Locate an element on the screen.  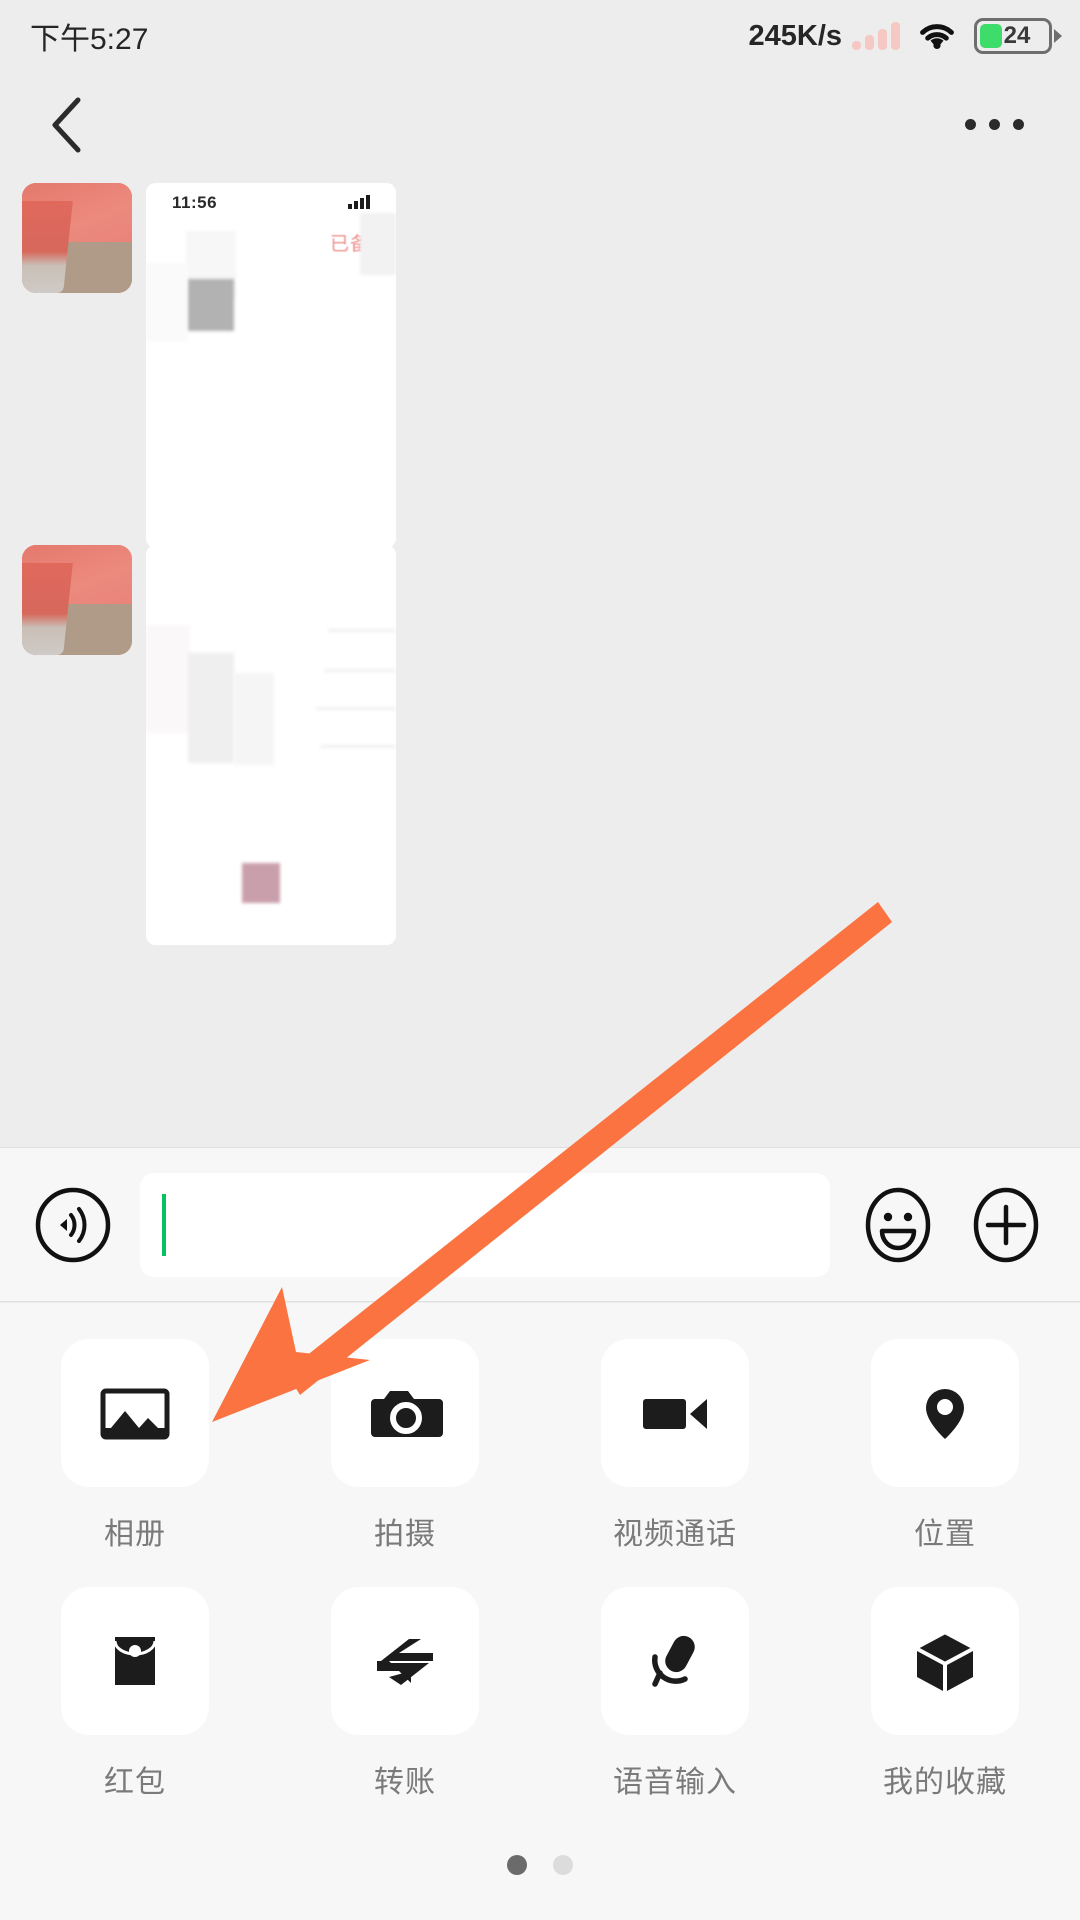
battery-icon: 24 is located at coordinates (1013, 36).